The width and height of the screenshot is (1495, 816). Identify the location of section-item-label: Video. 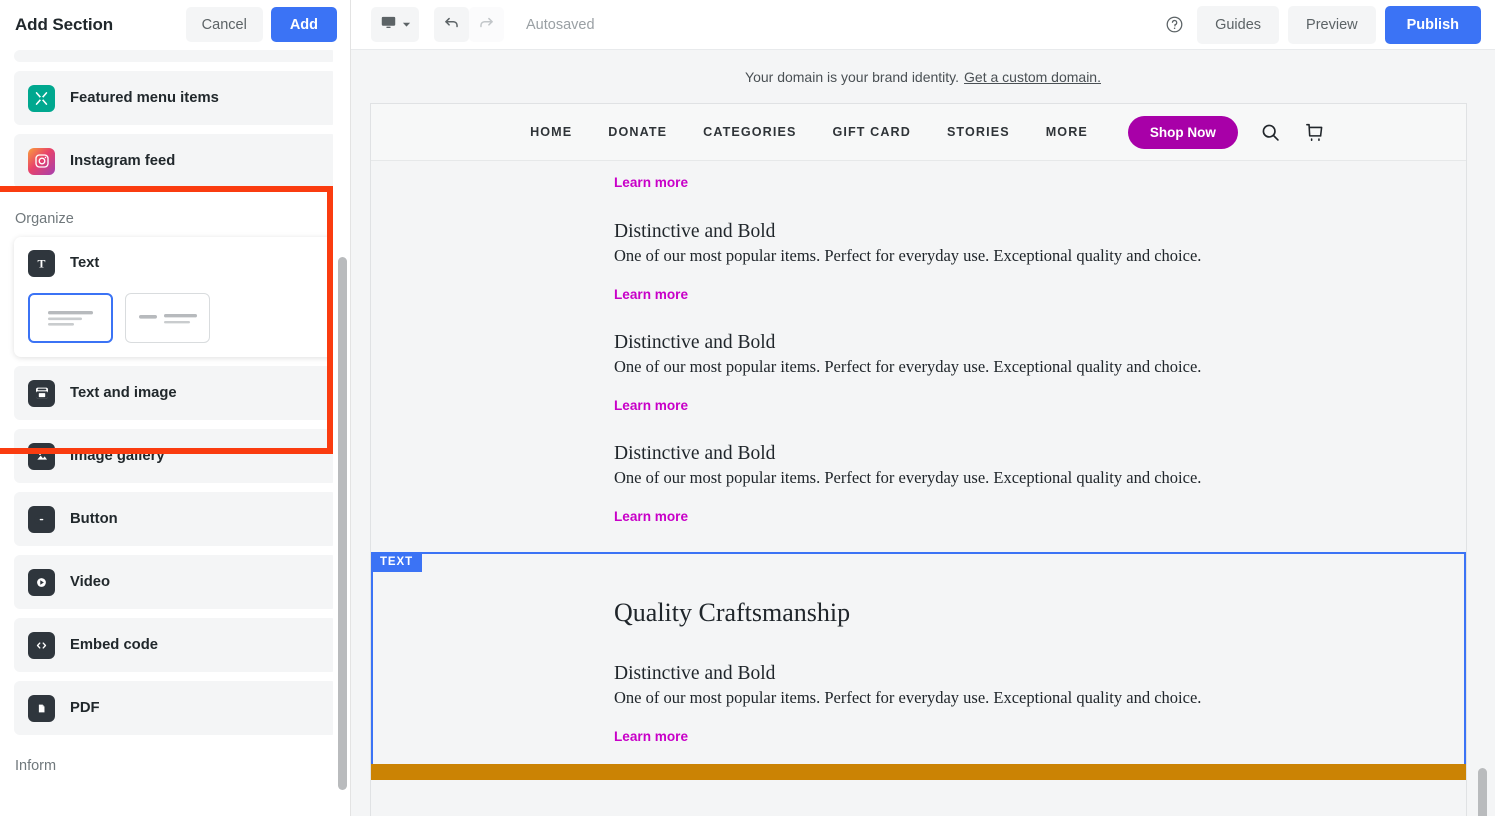
(90, 582).